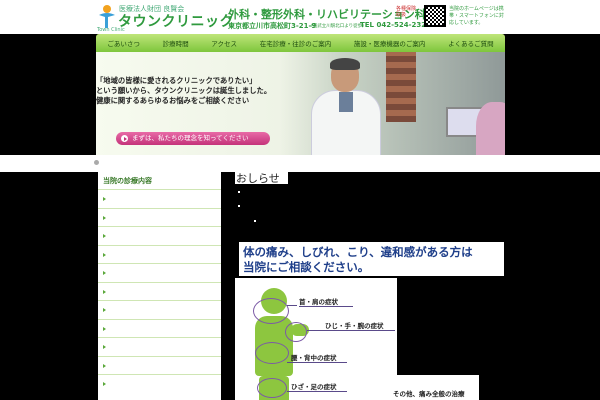 The height and width of the screenshot is (400, 600). I want to click on bookshelf-image, so click(401, 87).